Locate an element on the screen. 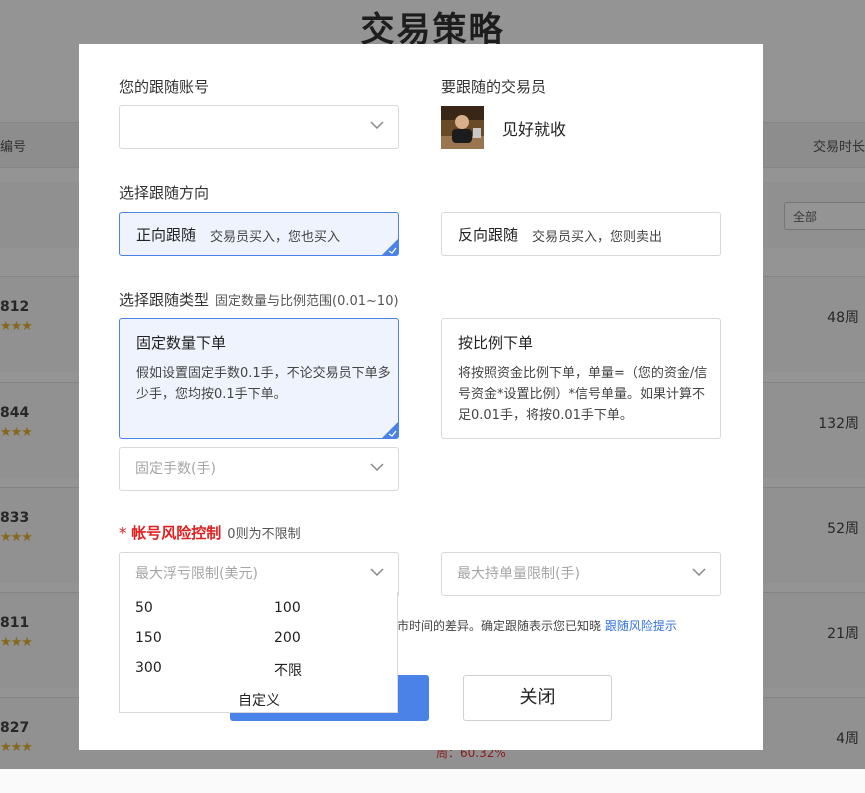 The image size is (865, 793). dropdown-option: 100 is located at coordinates (287, 608).